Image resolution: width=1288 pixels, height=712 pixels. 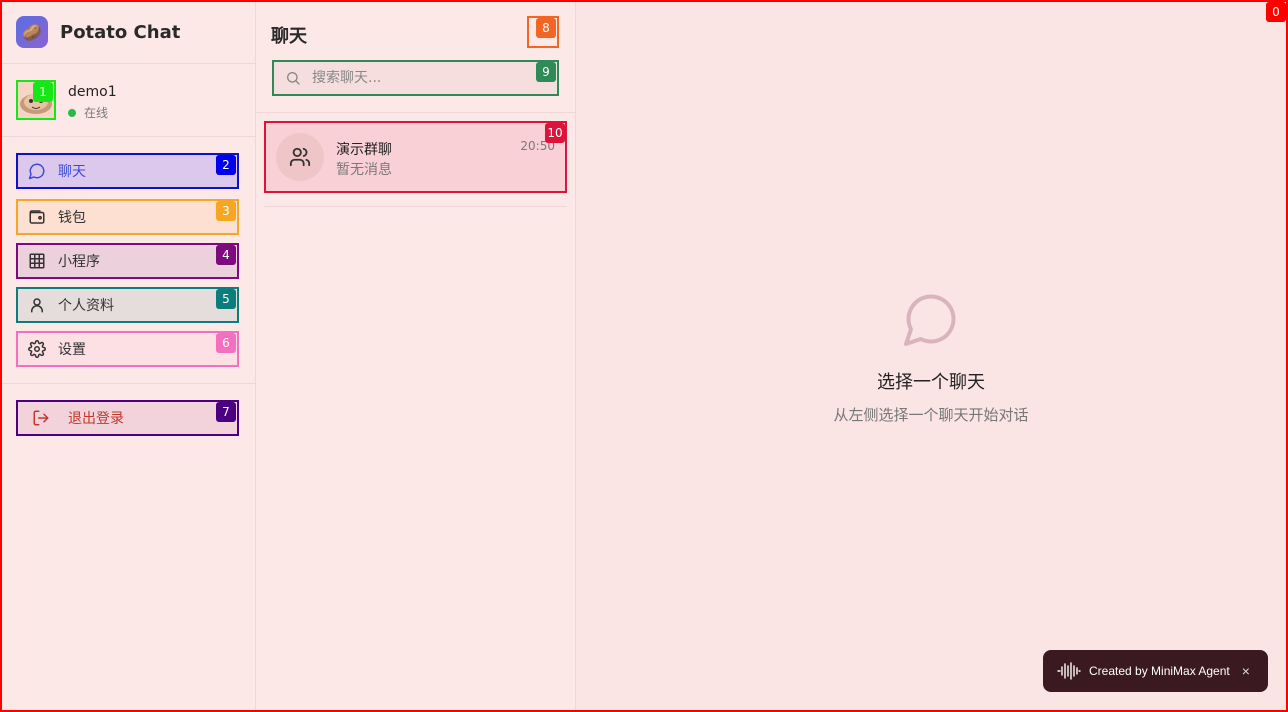 What do you see at coordinates (364, 170) in the screenshot?
I see `chat-last-message: 暂无消息` at bounding box center [364, 170].